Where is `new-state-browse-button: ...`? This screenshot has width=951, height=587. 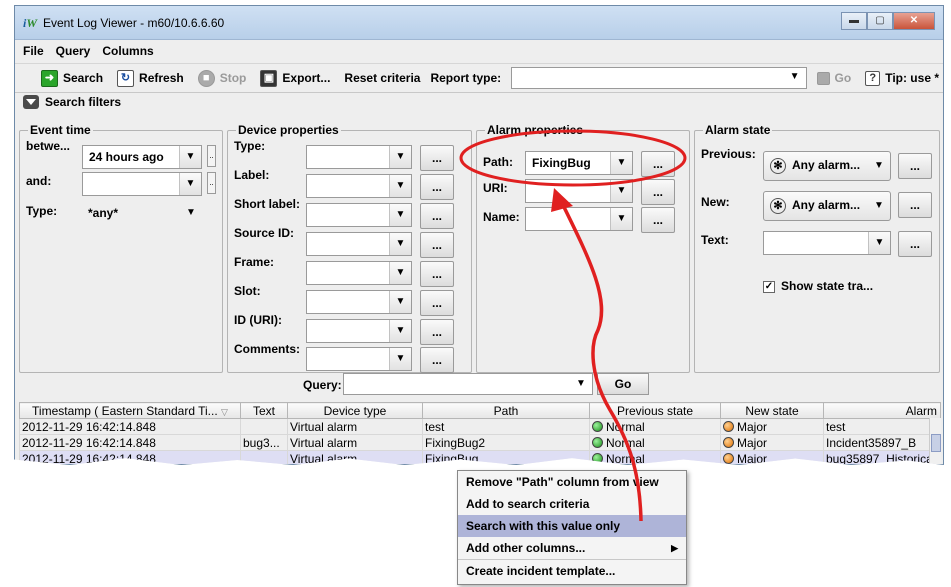 new-state-browse-button: ... is located at coordinates (915, 205).